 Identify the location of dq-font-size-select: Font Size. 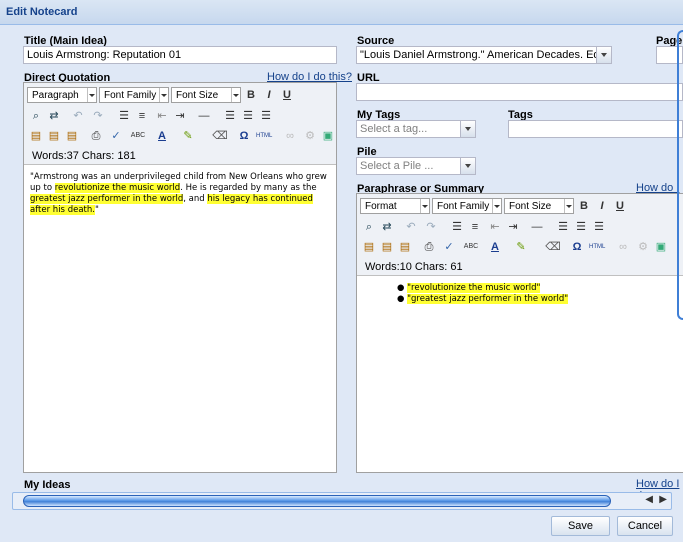
(206, 95).